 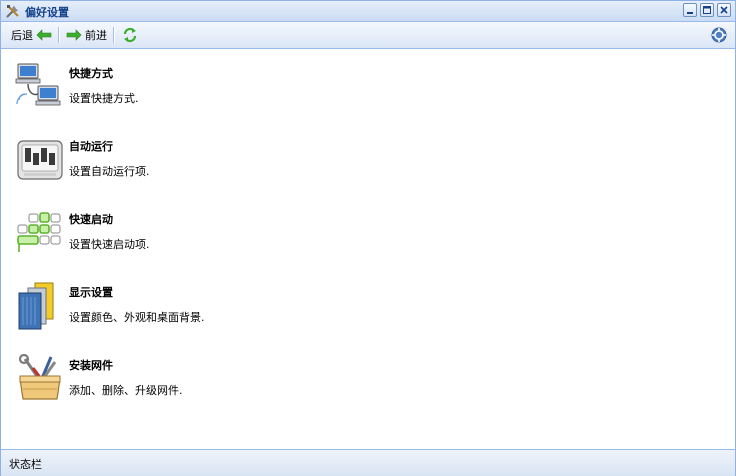 I want to click on maximize-icon, so click(x=707, y=10).